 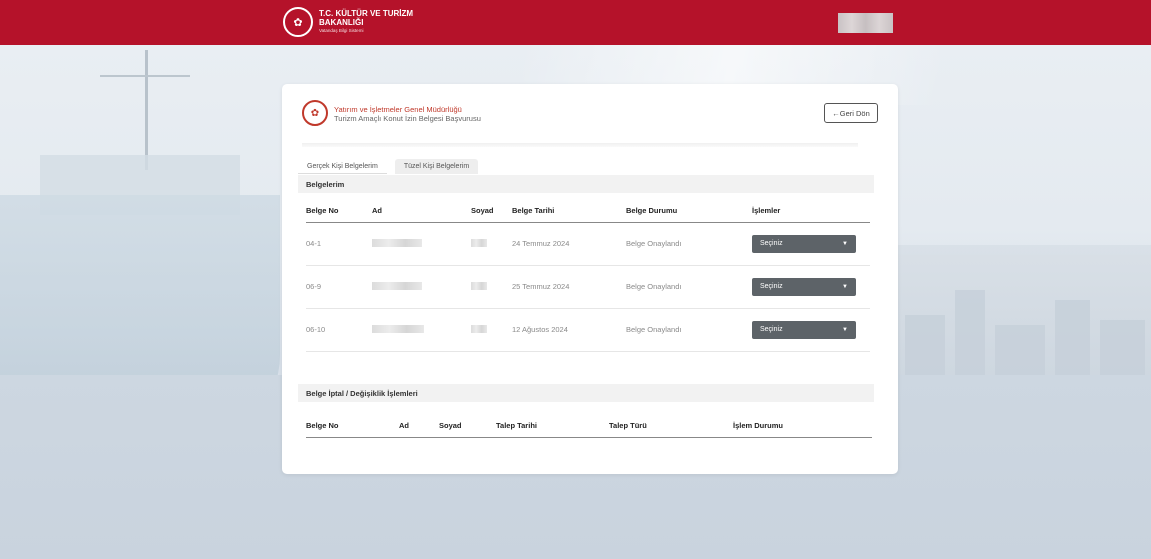 What do you see at coordinates (339, 244) in the screenshot?
I see `document-number: 04-1` at bounding box center [339, 244].